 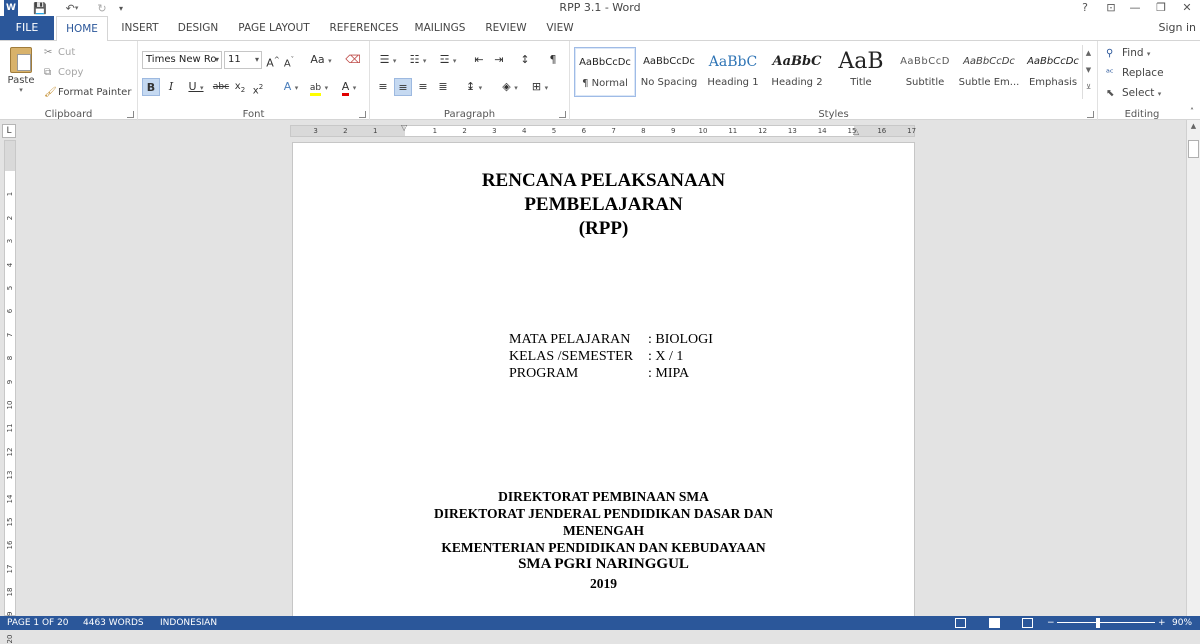 I want to click on style-title: AaB Title, so click(x=861, y=72).